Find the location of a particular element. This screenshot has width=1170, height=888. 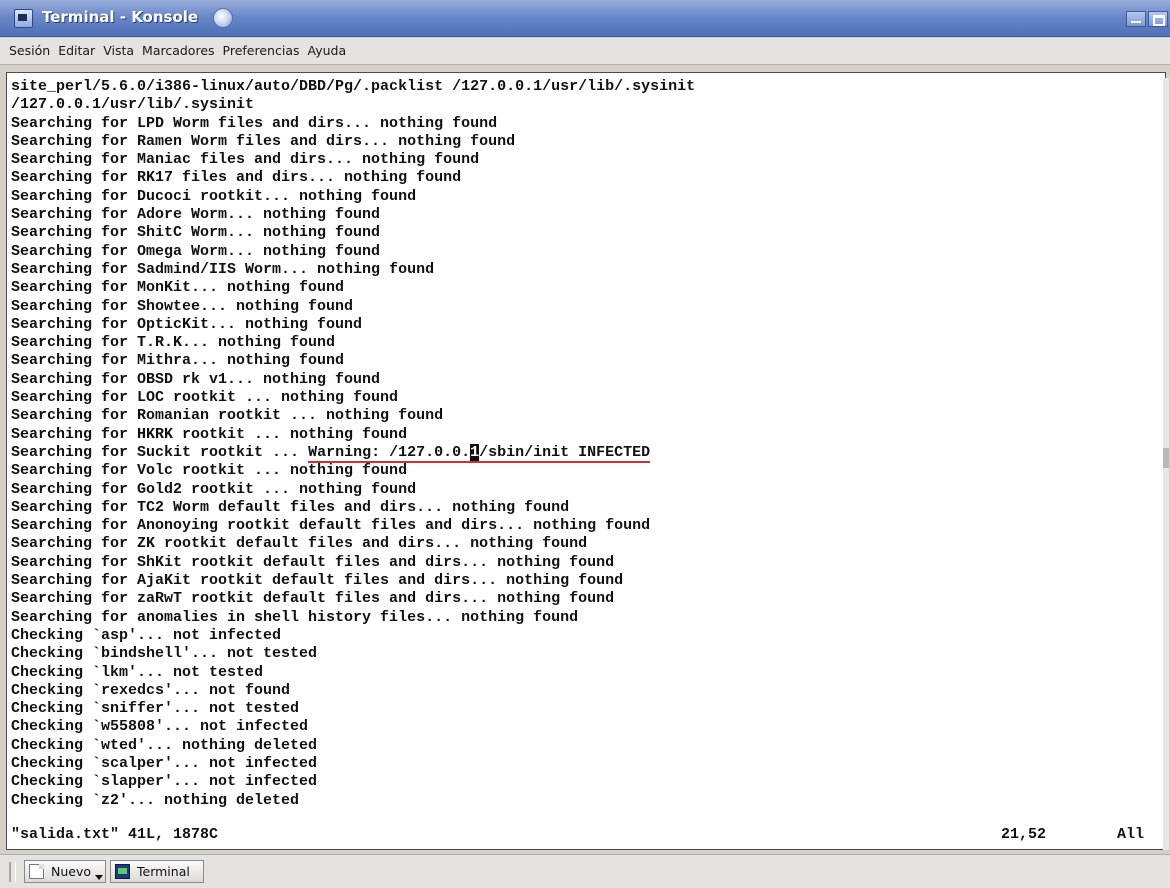

terminal-line: Checking `z2'... nothing deleted is located at coordinates (155, 800).